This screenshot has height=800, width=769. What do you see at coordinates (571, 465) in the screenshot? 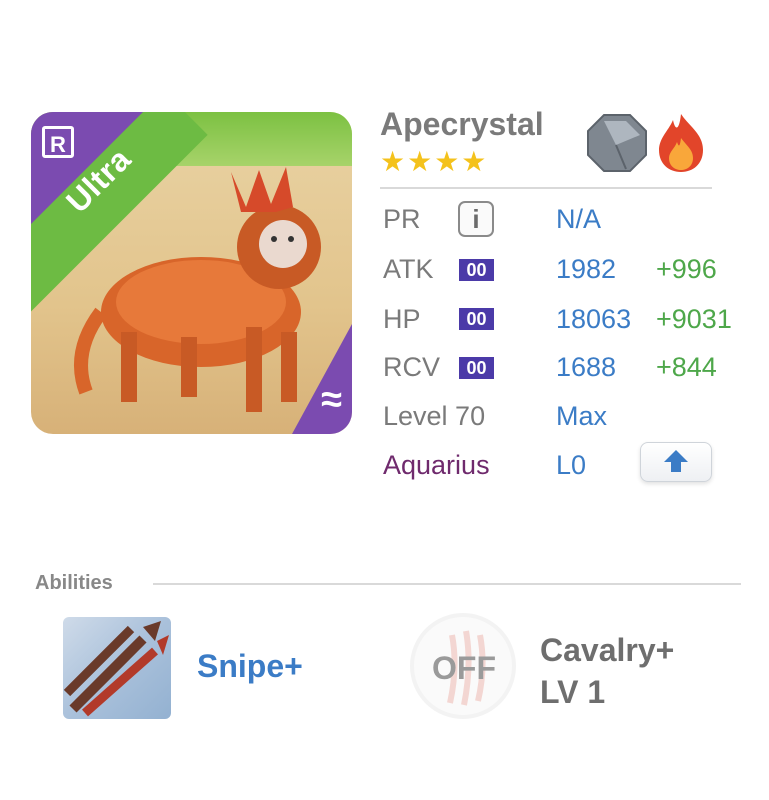
I see `zodiac-level: L0` at bounding box center [571, 465].